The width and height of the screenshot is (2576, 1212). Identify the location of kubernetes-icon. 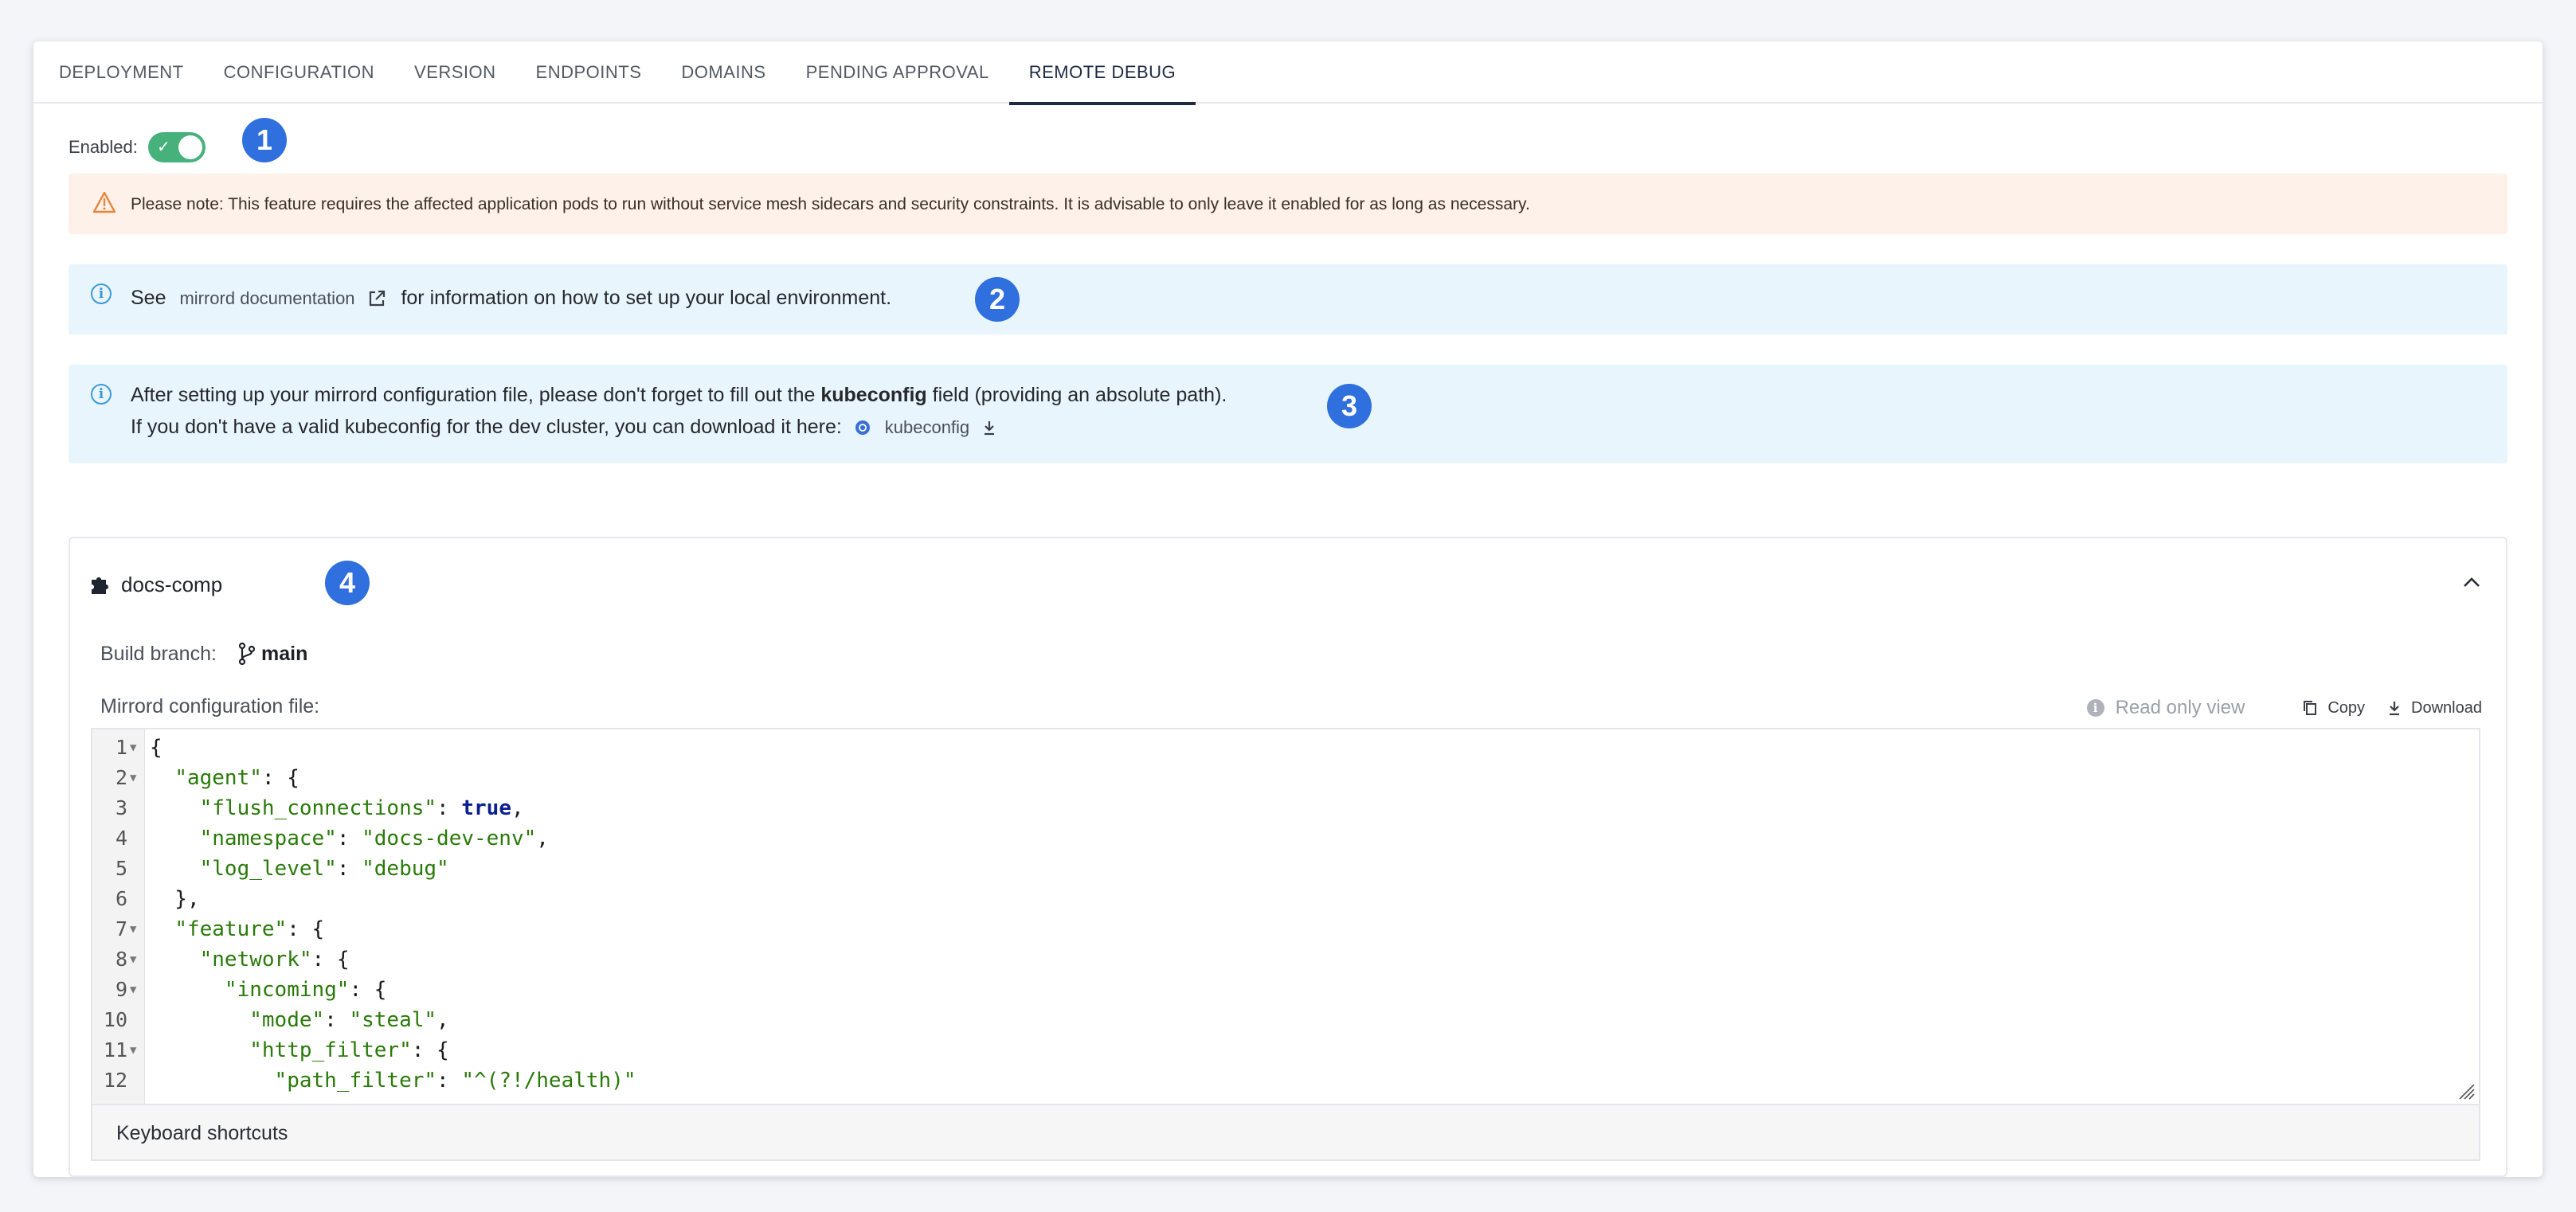
(862, 428).